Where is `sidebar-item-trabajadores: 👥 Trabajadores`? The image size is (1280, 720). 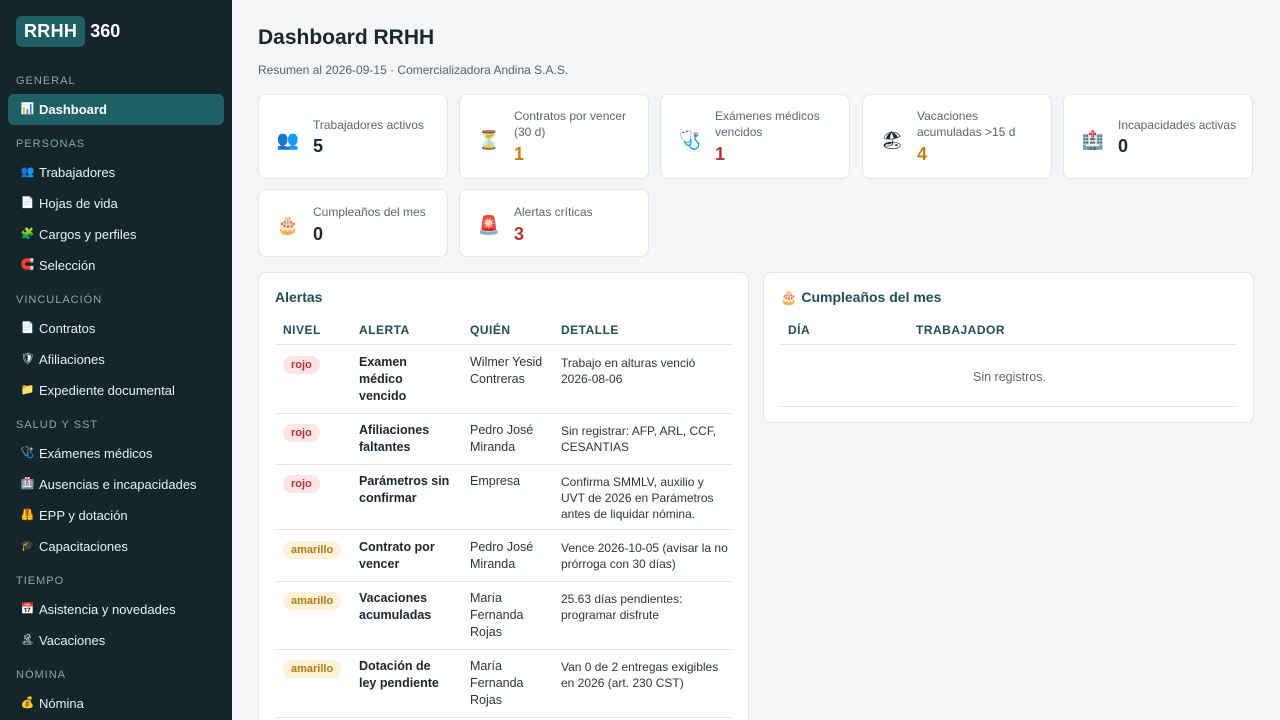 sidebar-item-trabajadores: 👥 Trabajadores is located at coordinates (116, 172).